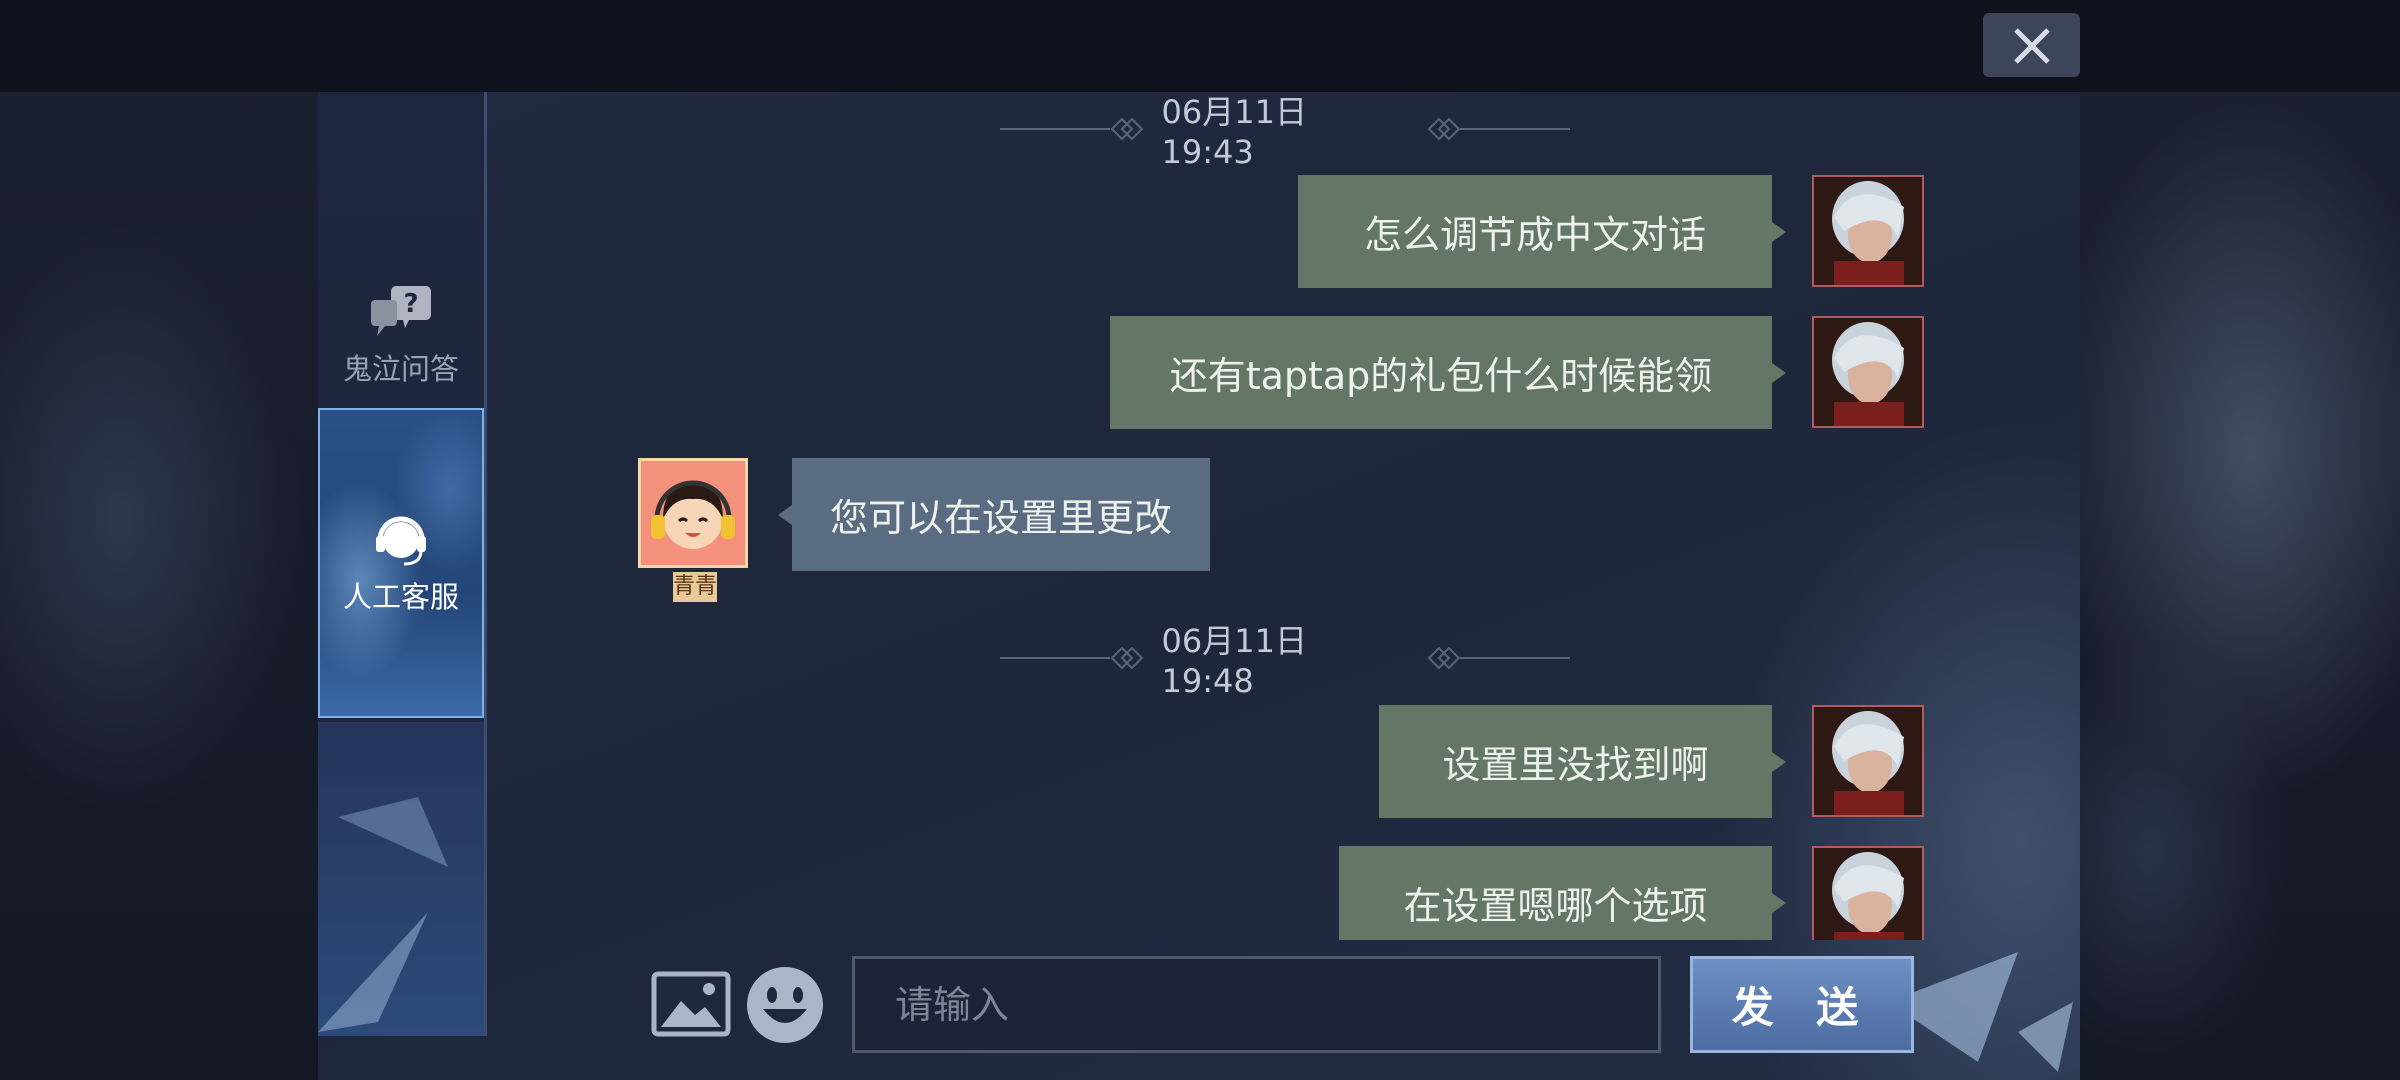 The height and width of the screenshot is (1080, 2400). What do you see at coordinates (1256, 1004) in the screenshot?
I see `message-input` at bounding box center [1256, 1004].